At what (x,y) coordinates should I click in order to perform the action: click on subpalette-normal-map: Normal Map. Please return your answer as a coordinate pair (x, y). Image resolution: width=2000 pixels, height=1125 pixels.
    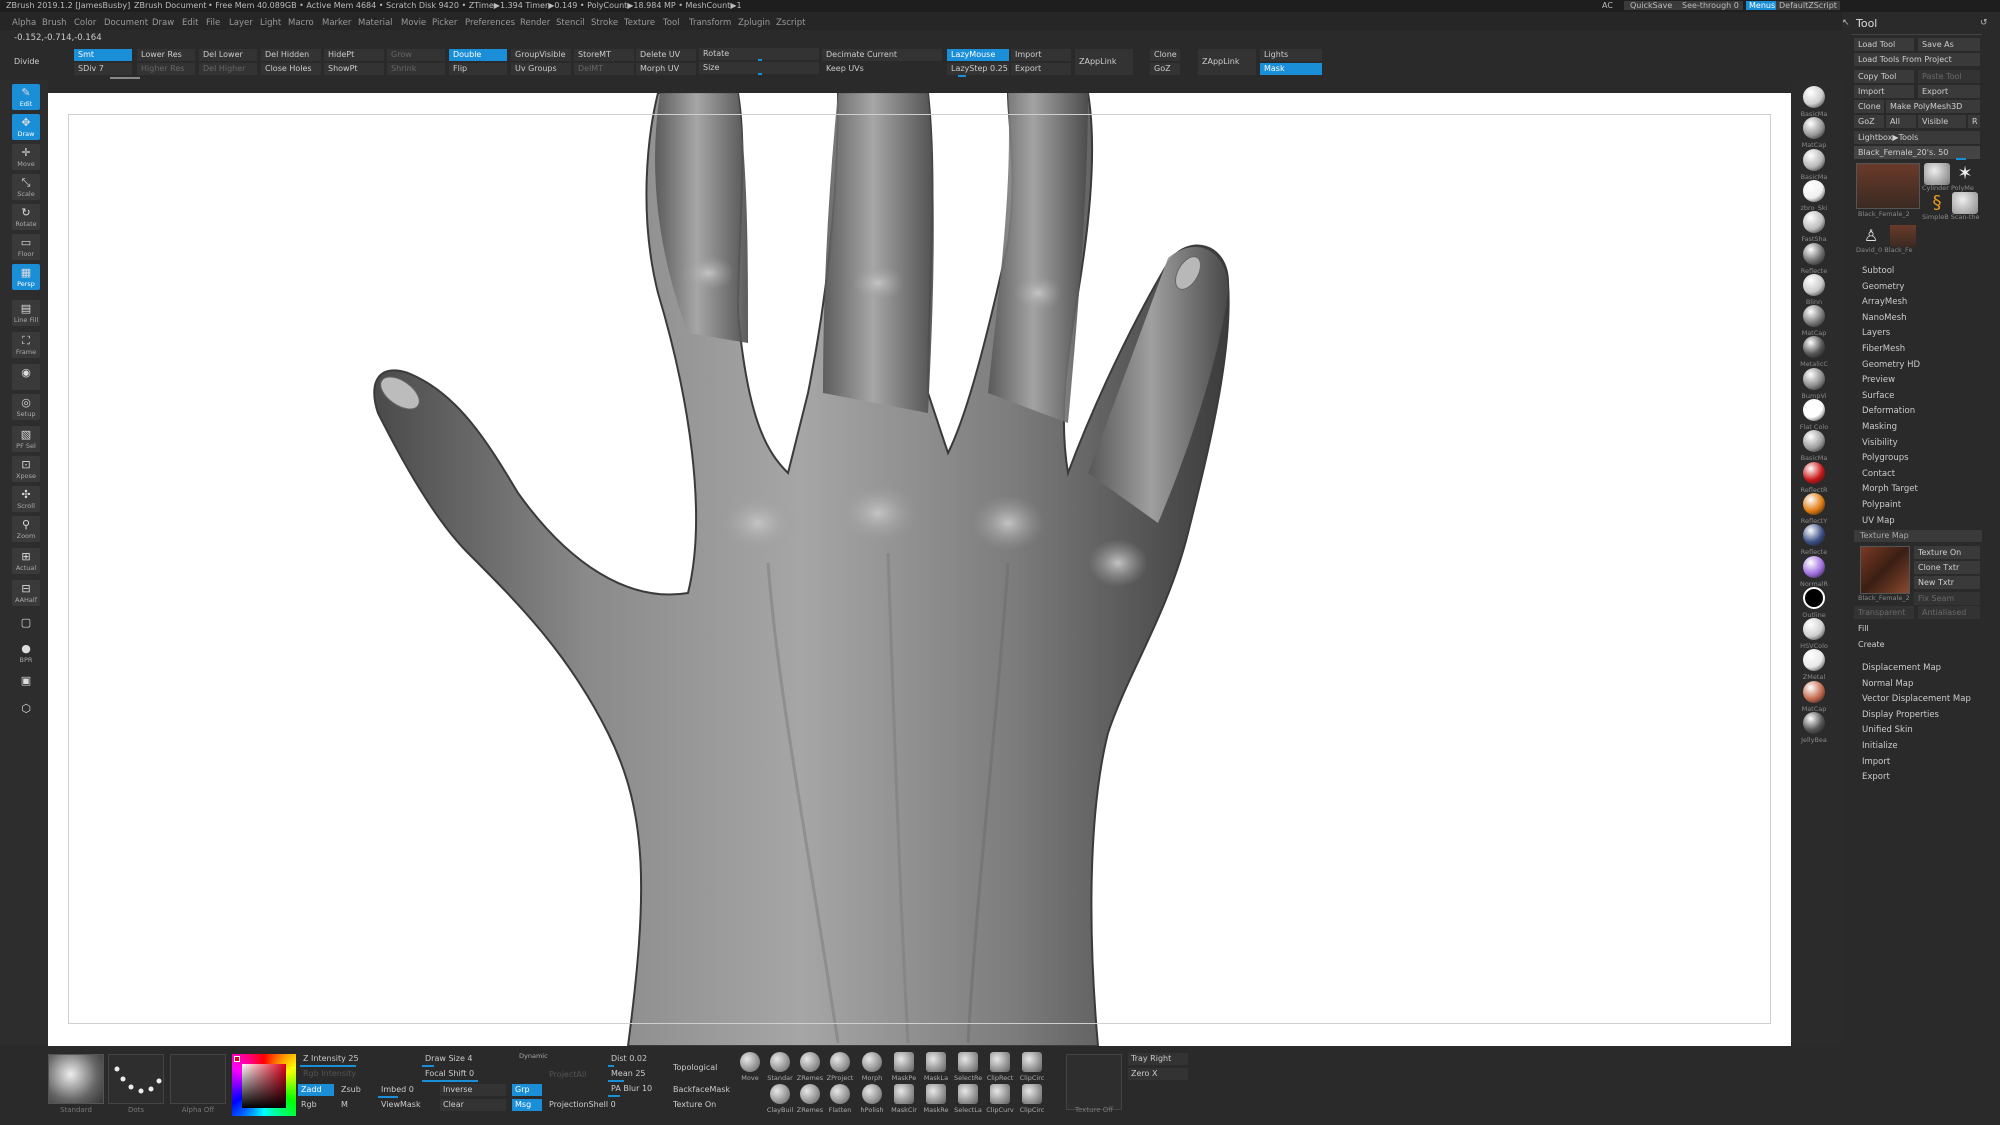
    Looking at the image, I should click on (1887, 684).